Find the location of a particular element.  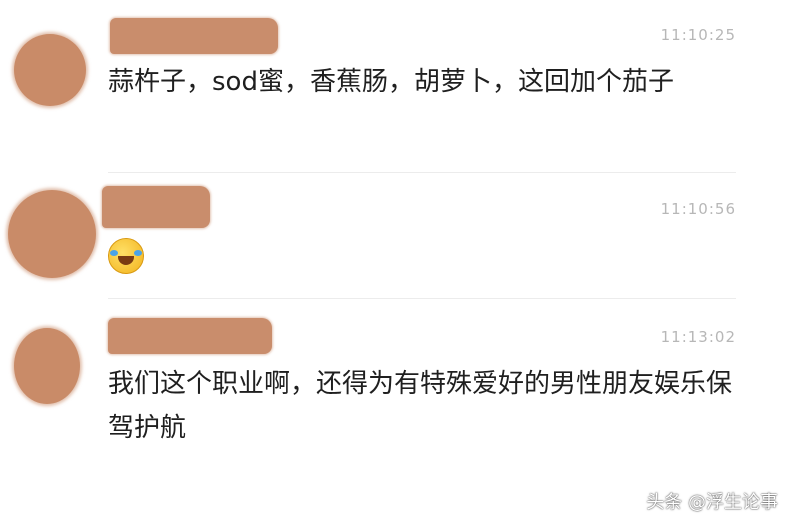

laughing-tears-emoji-icon is located at coordinates (126, 256).